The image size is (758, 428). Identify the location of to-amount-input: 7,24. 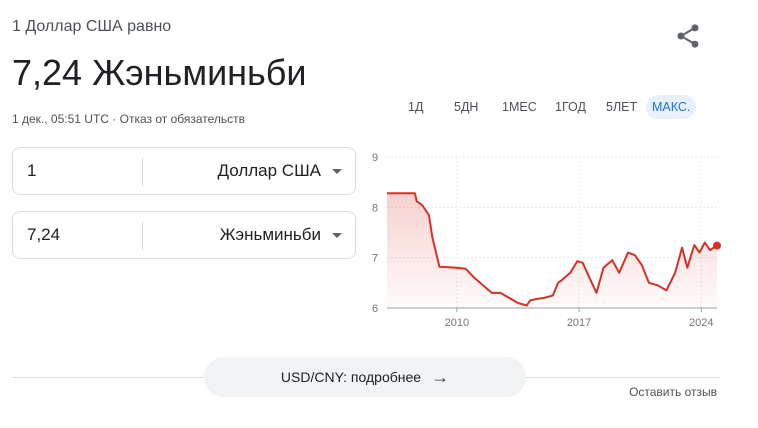
(43, 235).